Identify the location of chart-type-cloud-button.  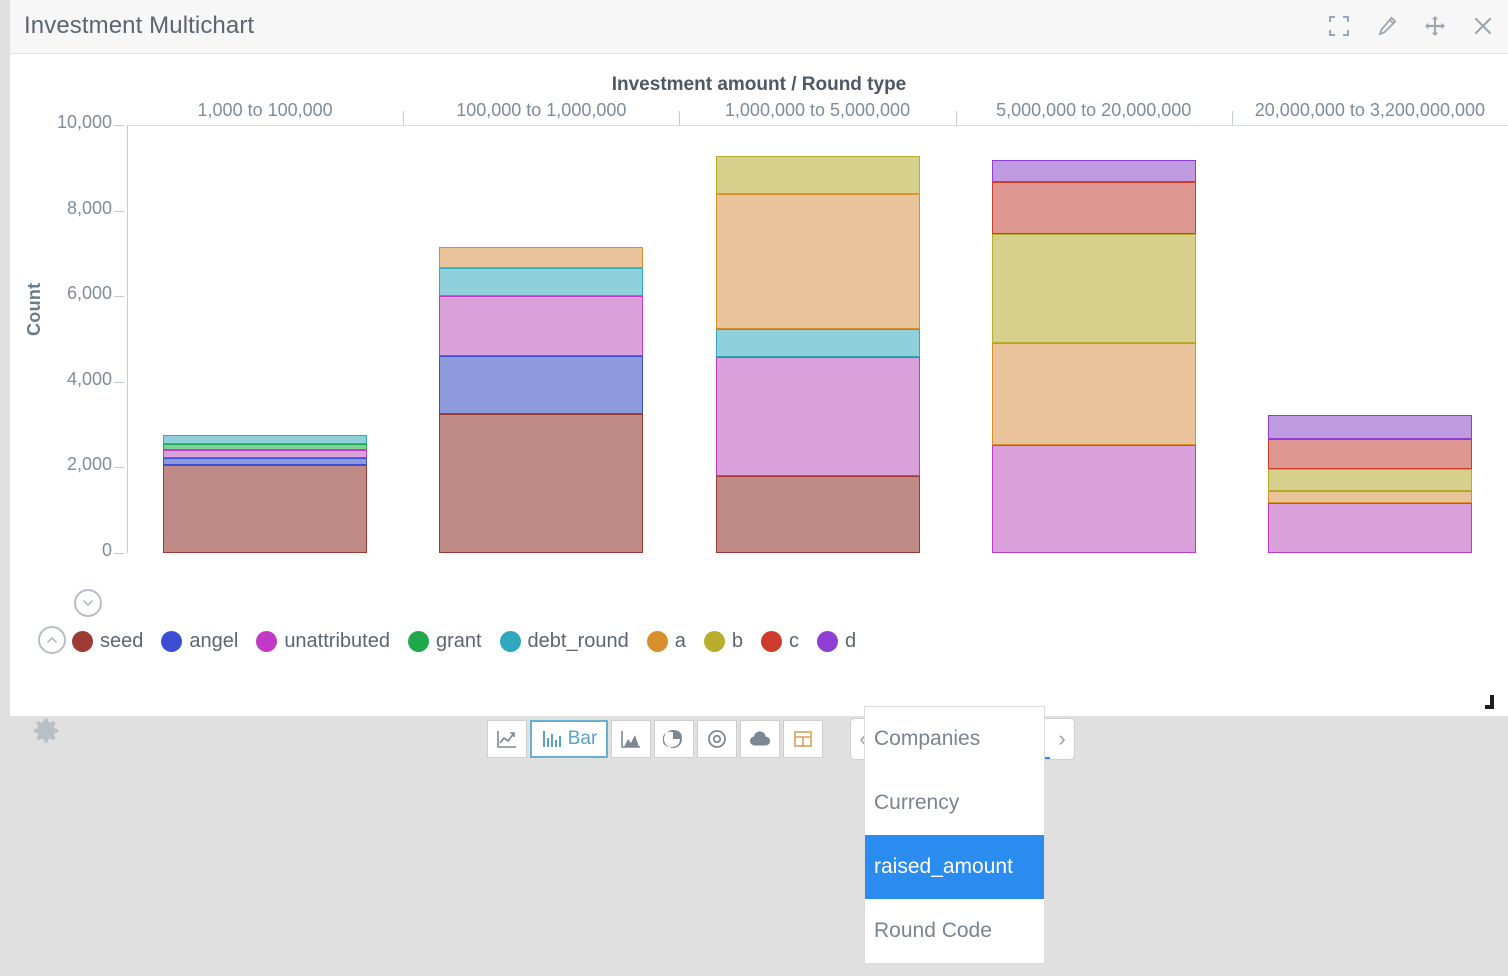
(760, 739).